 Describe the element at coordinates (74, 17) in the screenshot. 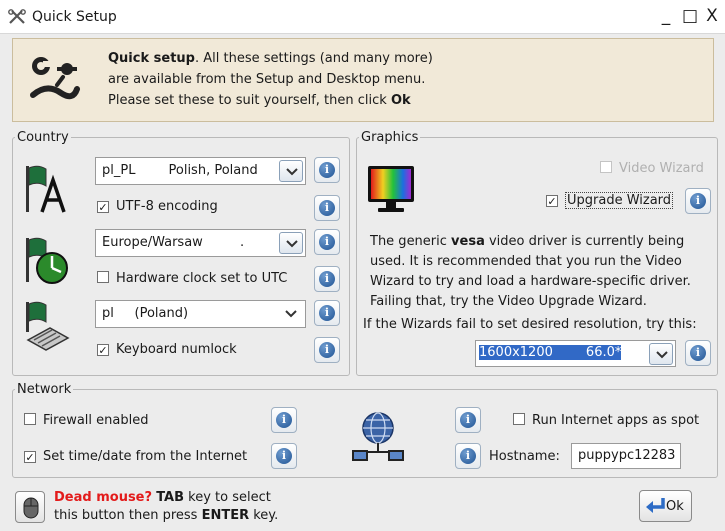

I see `window-title: Quick Setup` at that location.